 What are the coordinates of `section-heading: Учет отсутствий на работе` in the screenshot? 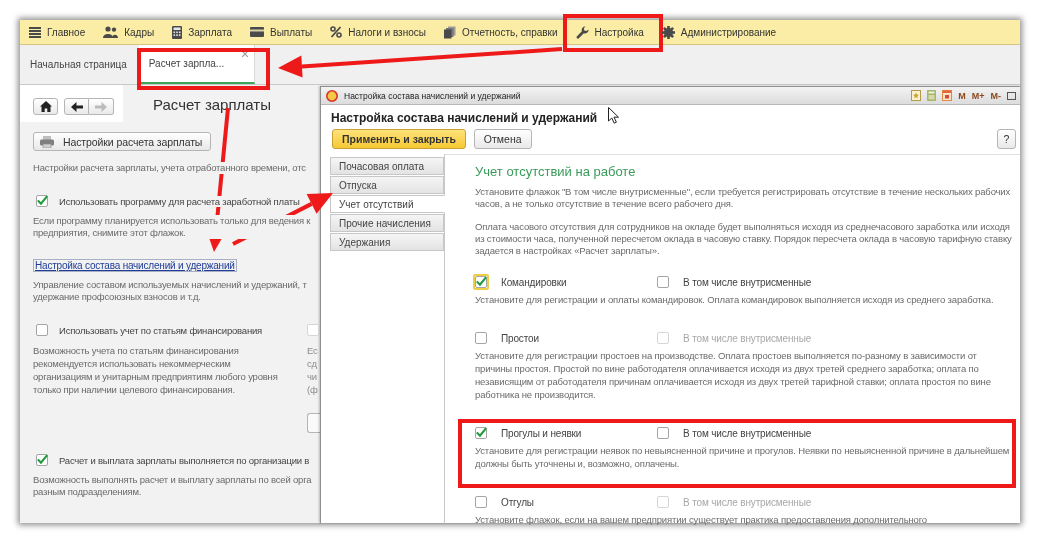 It's located at (555, 171).